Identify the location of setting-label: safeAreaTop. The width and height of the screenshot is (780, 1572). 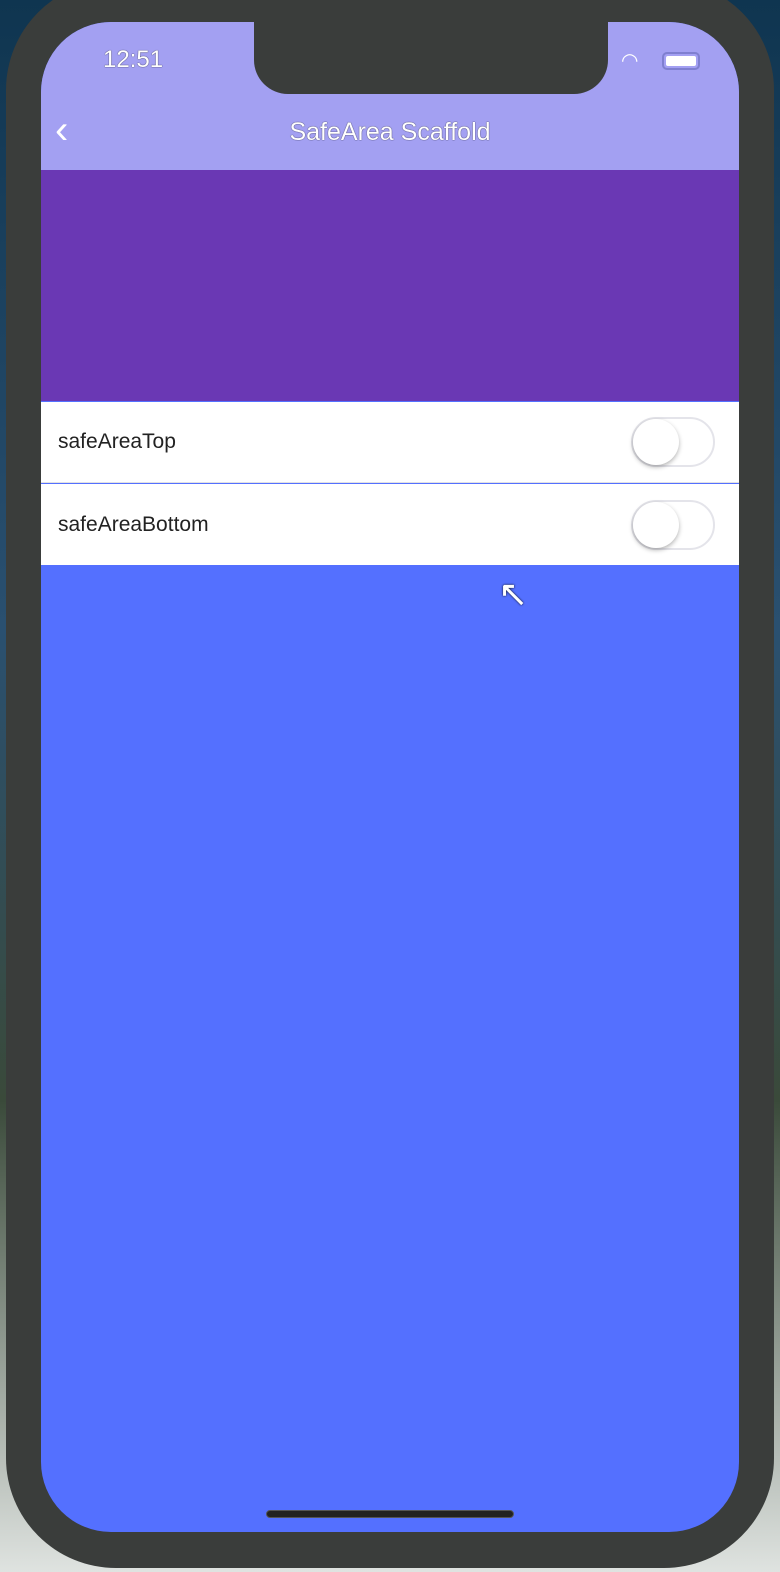
(117, 441).